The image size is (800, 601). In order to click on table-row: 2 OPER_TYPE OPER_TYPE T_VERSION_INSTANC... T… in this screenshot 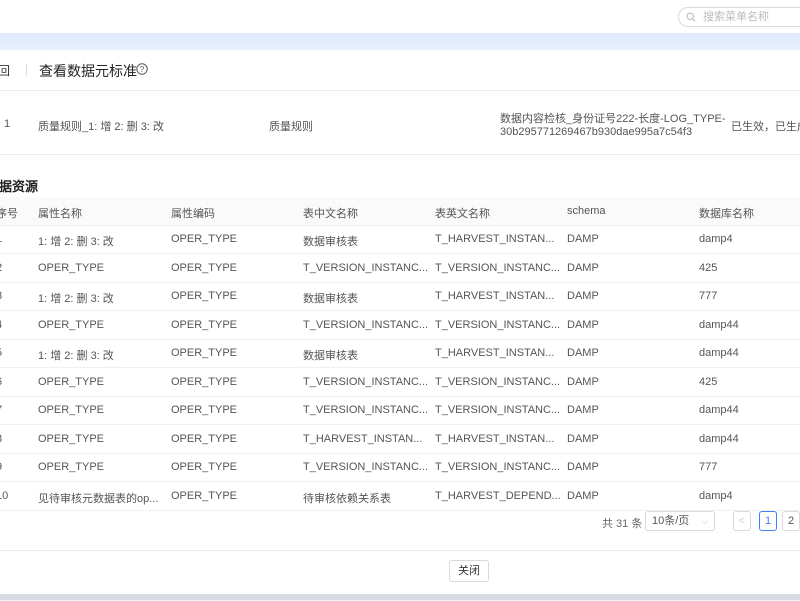, I will do `click(400, 268)`.